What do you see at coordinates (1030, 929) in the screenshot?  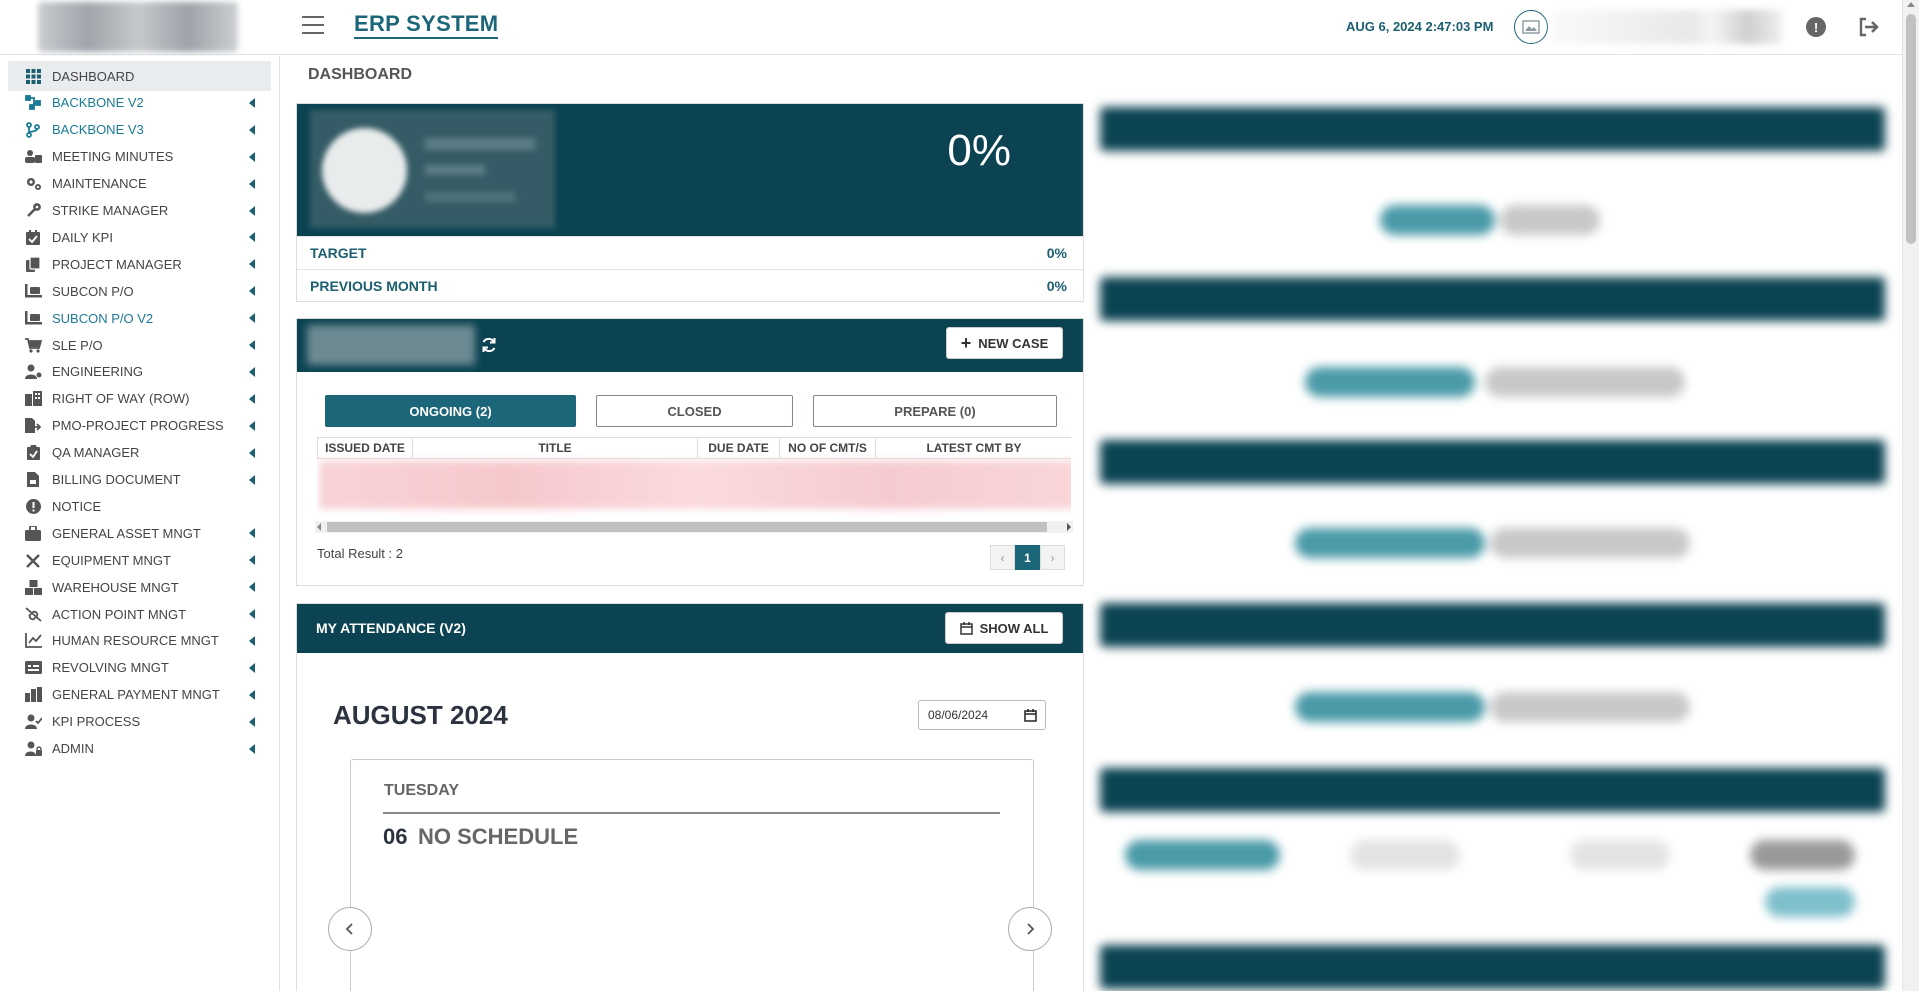 I see `next-day-button` at bounding box center [1030, 929].